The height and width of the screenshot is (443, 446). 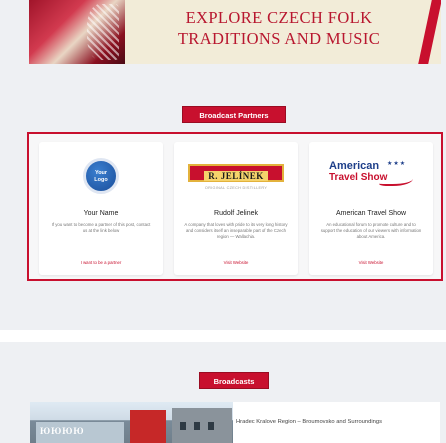 I want to click on partner-name: American Travel Show, so click(x=371, y=213).